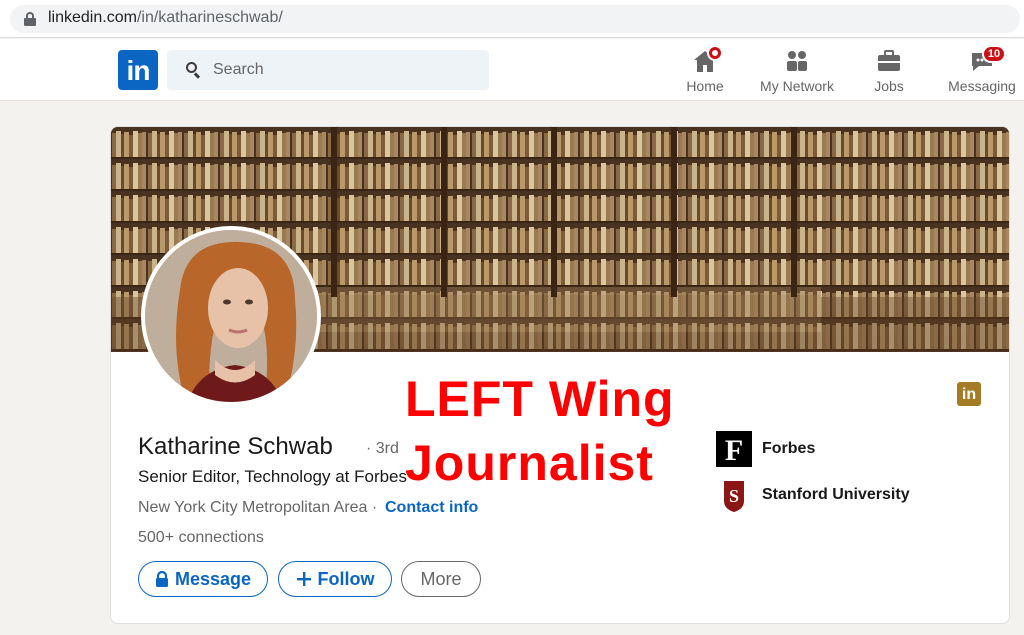 The height and width of the screenshot is (635, 1024). What do you see at coordinates (705, 71) in the screenshot?
I see `nav-item-home: Home` at bounding box center [705, 71].